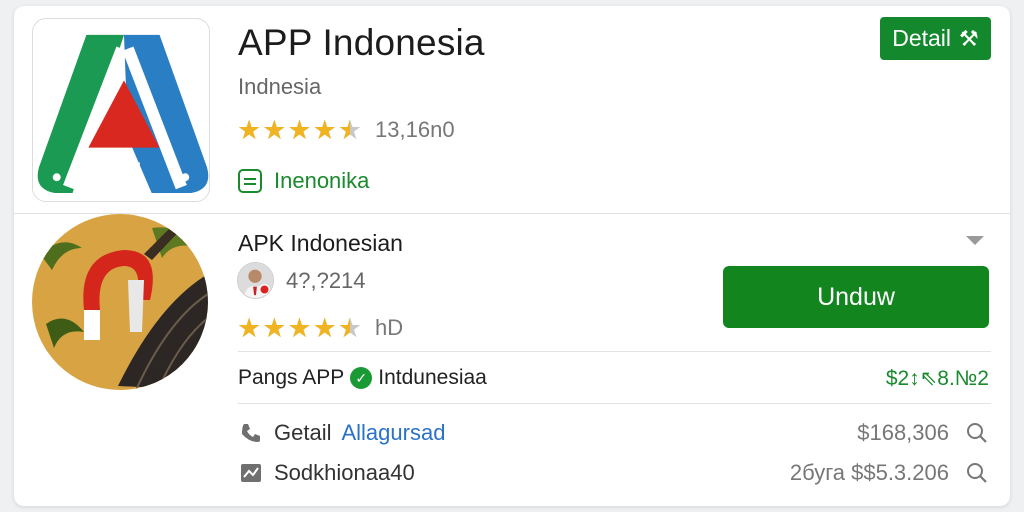 The width and height of the screenshot is (1024, 512). I want to click on info-right-1: $168,306, so click(923, 433).